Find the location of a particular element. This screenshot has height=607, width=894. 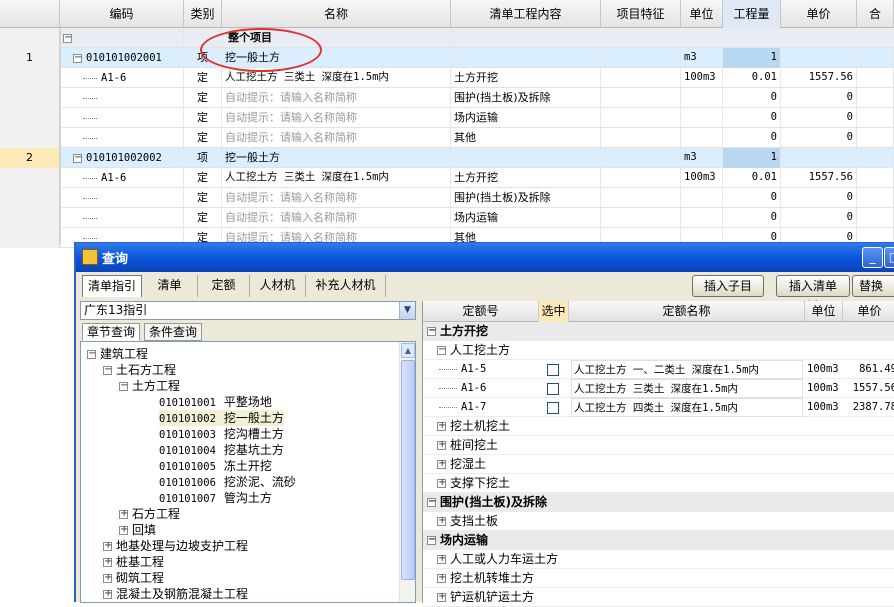

quota-subgroup-row: + 挖土机转堆土方 is located at coordinates (658, 578).